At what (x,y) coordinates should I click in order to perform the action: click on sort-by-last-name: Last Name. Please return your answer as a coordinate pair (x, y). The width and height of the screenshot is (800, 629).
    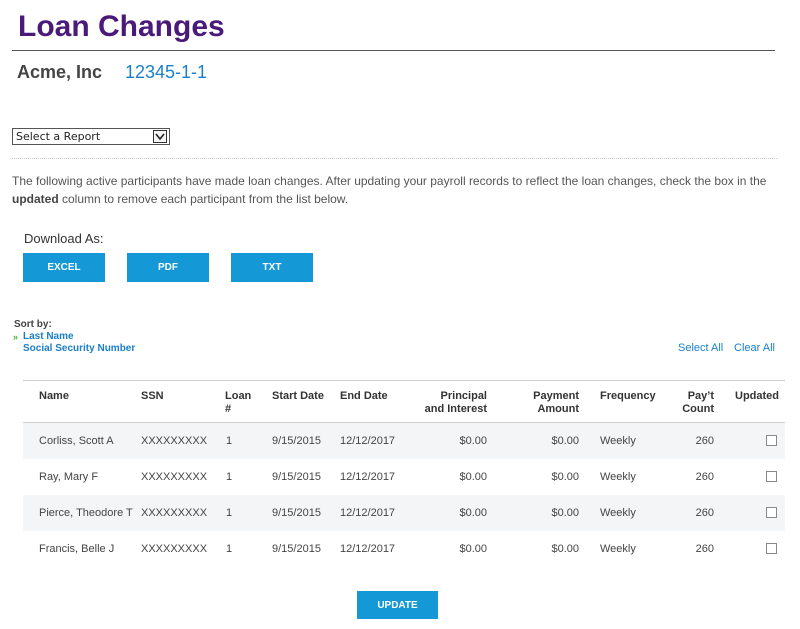
    Looking at the image, I should click on (48, 336).